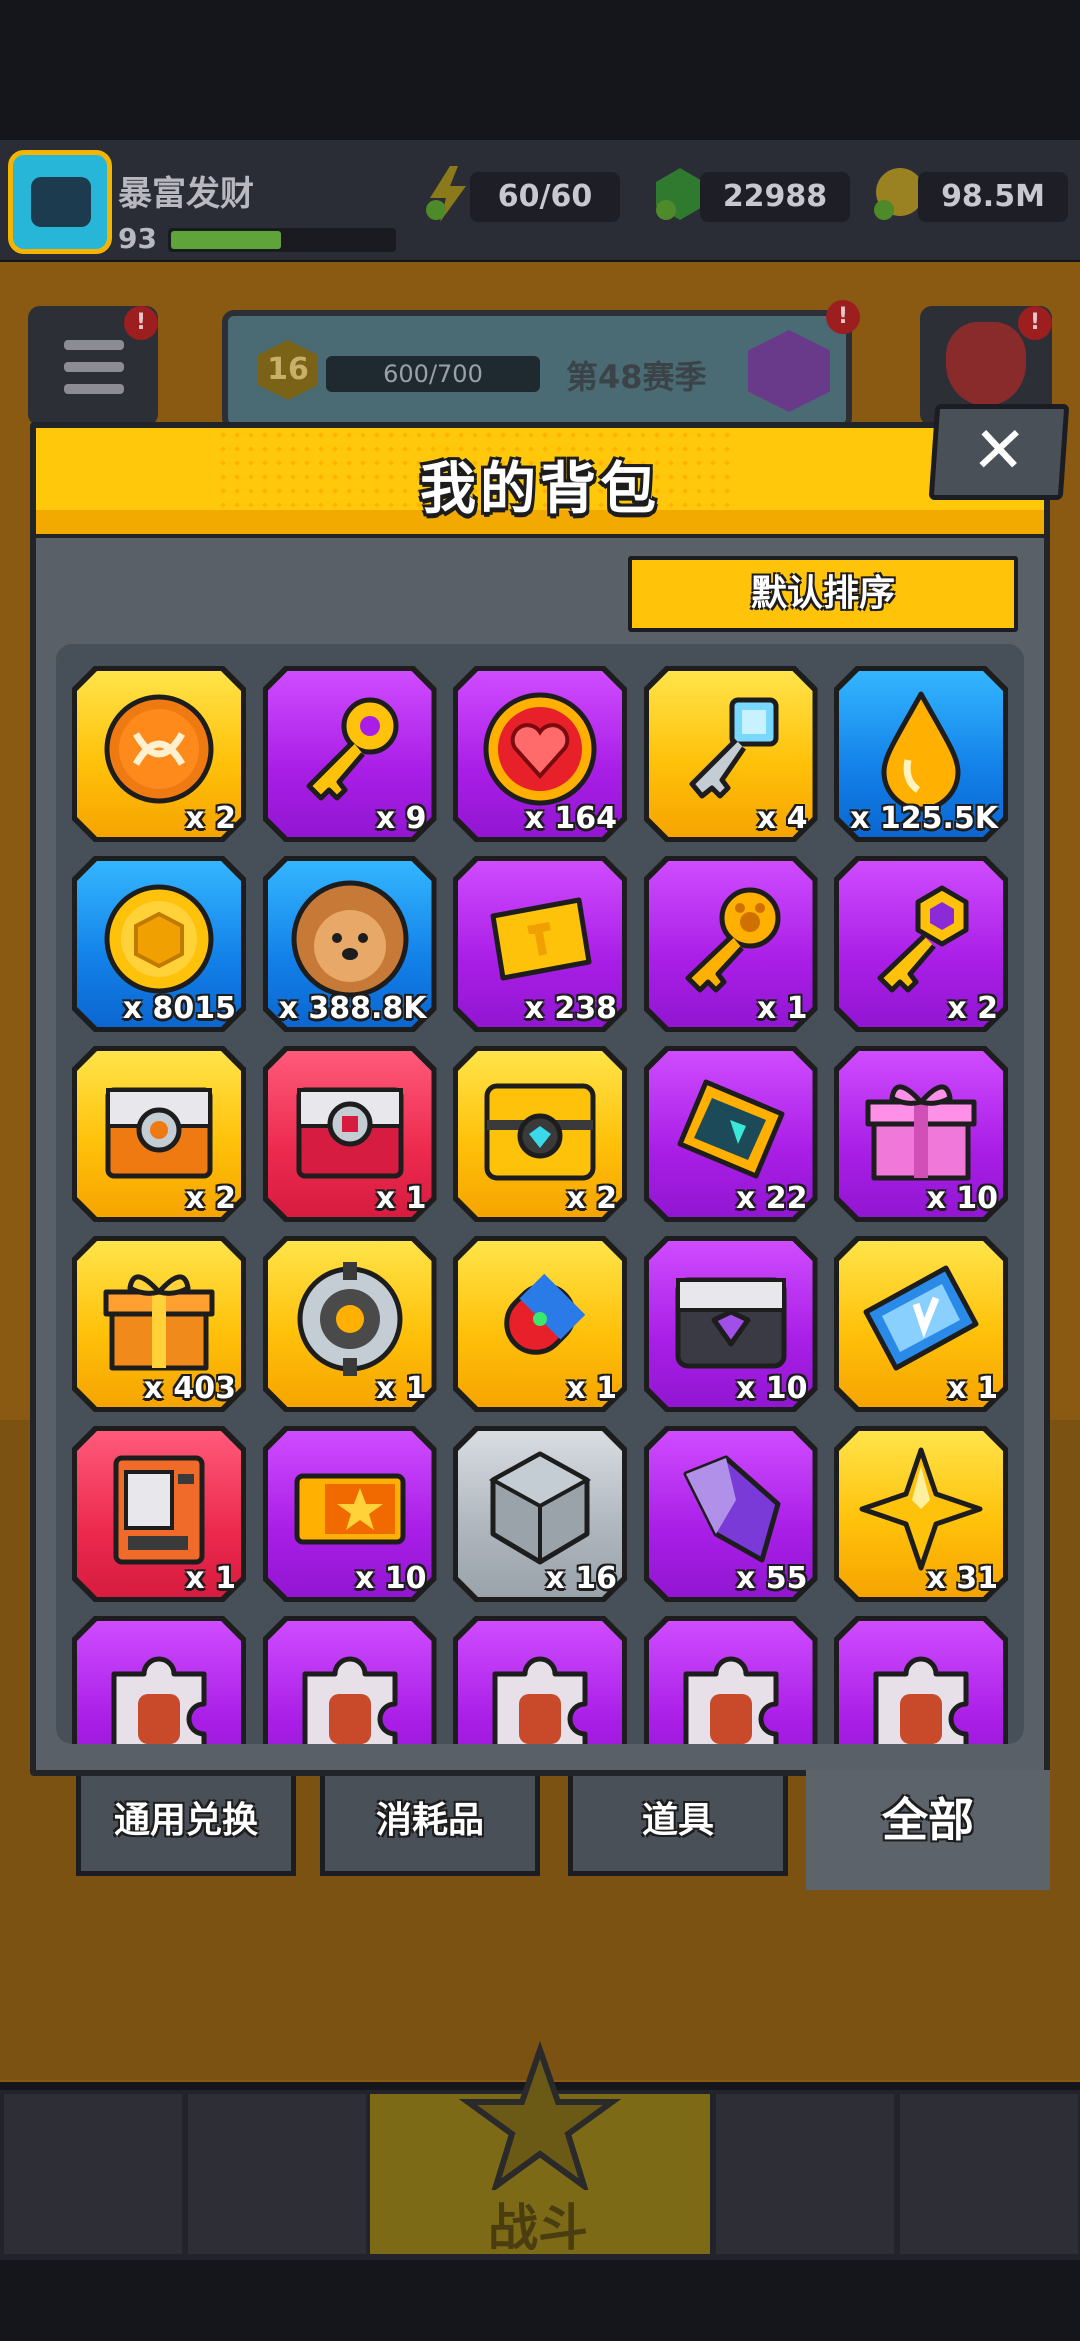  What do you see at coordinates (805, 2174) in the screenshot?
I see `nav-globe` at bounding box center [805, 2174].